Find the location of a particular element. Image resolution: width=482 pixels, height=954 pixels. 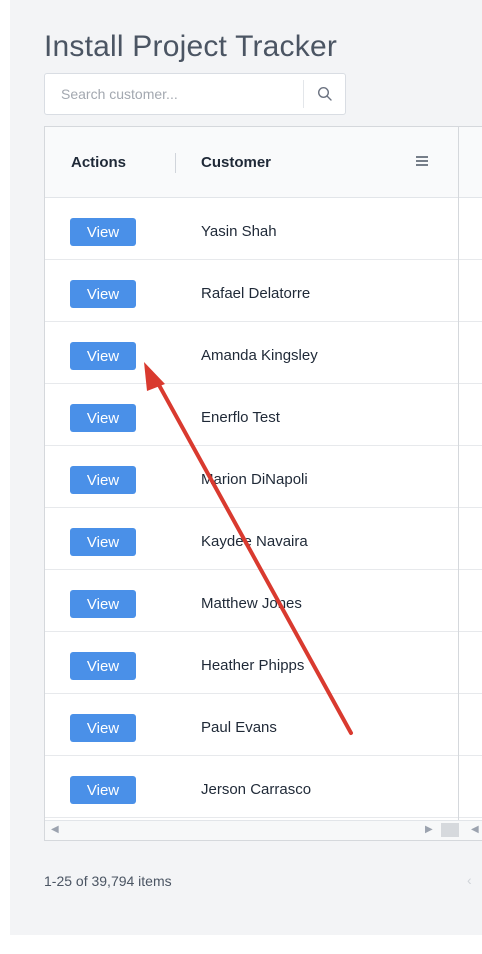

table-row: View Yasin Shah is located at coordinates (263, 229).